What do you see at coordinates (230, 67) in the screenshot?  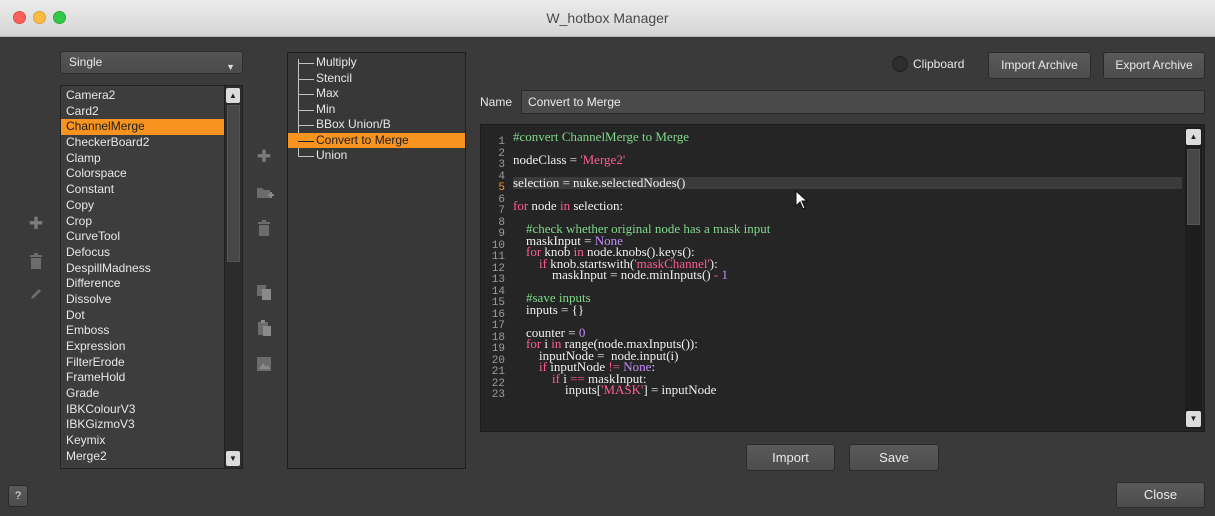 I see `chevron-down-icon: ▼` at bounding box center [230, 67].